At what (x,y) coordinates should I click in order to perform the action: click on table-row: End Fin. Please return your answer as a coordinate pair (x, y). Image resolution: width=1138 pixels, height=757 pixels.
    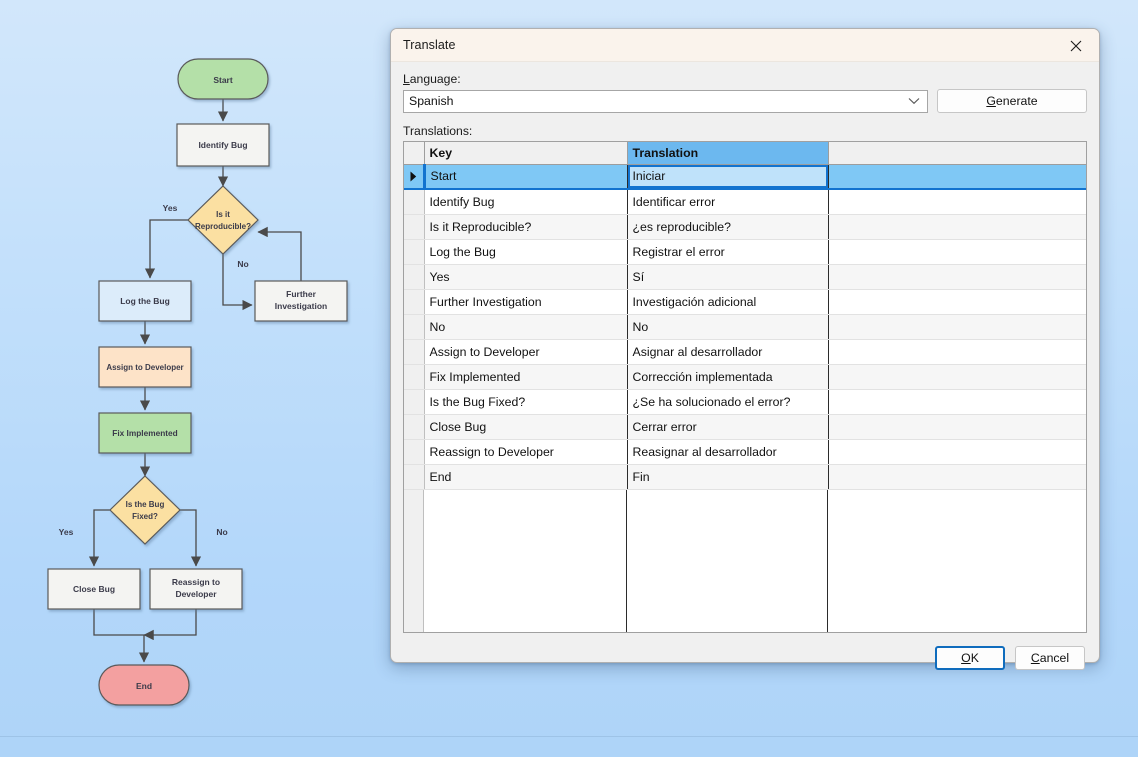
    Looking at the image, I should click on (745, 477).